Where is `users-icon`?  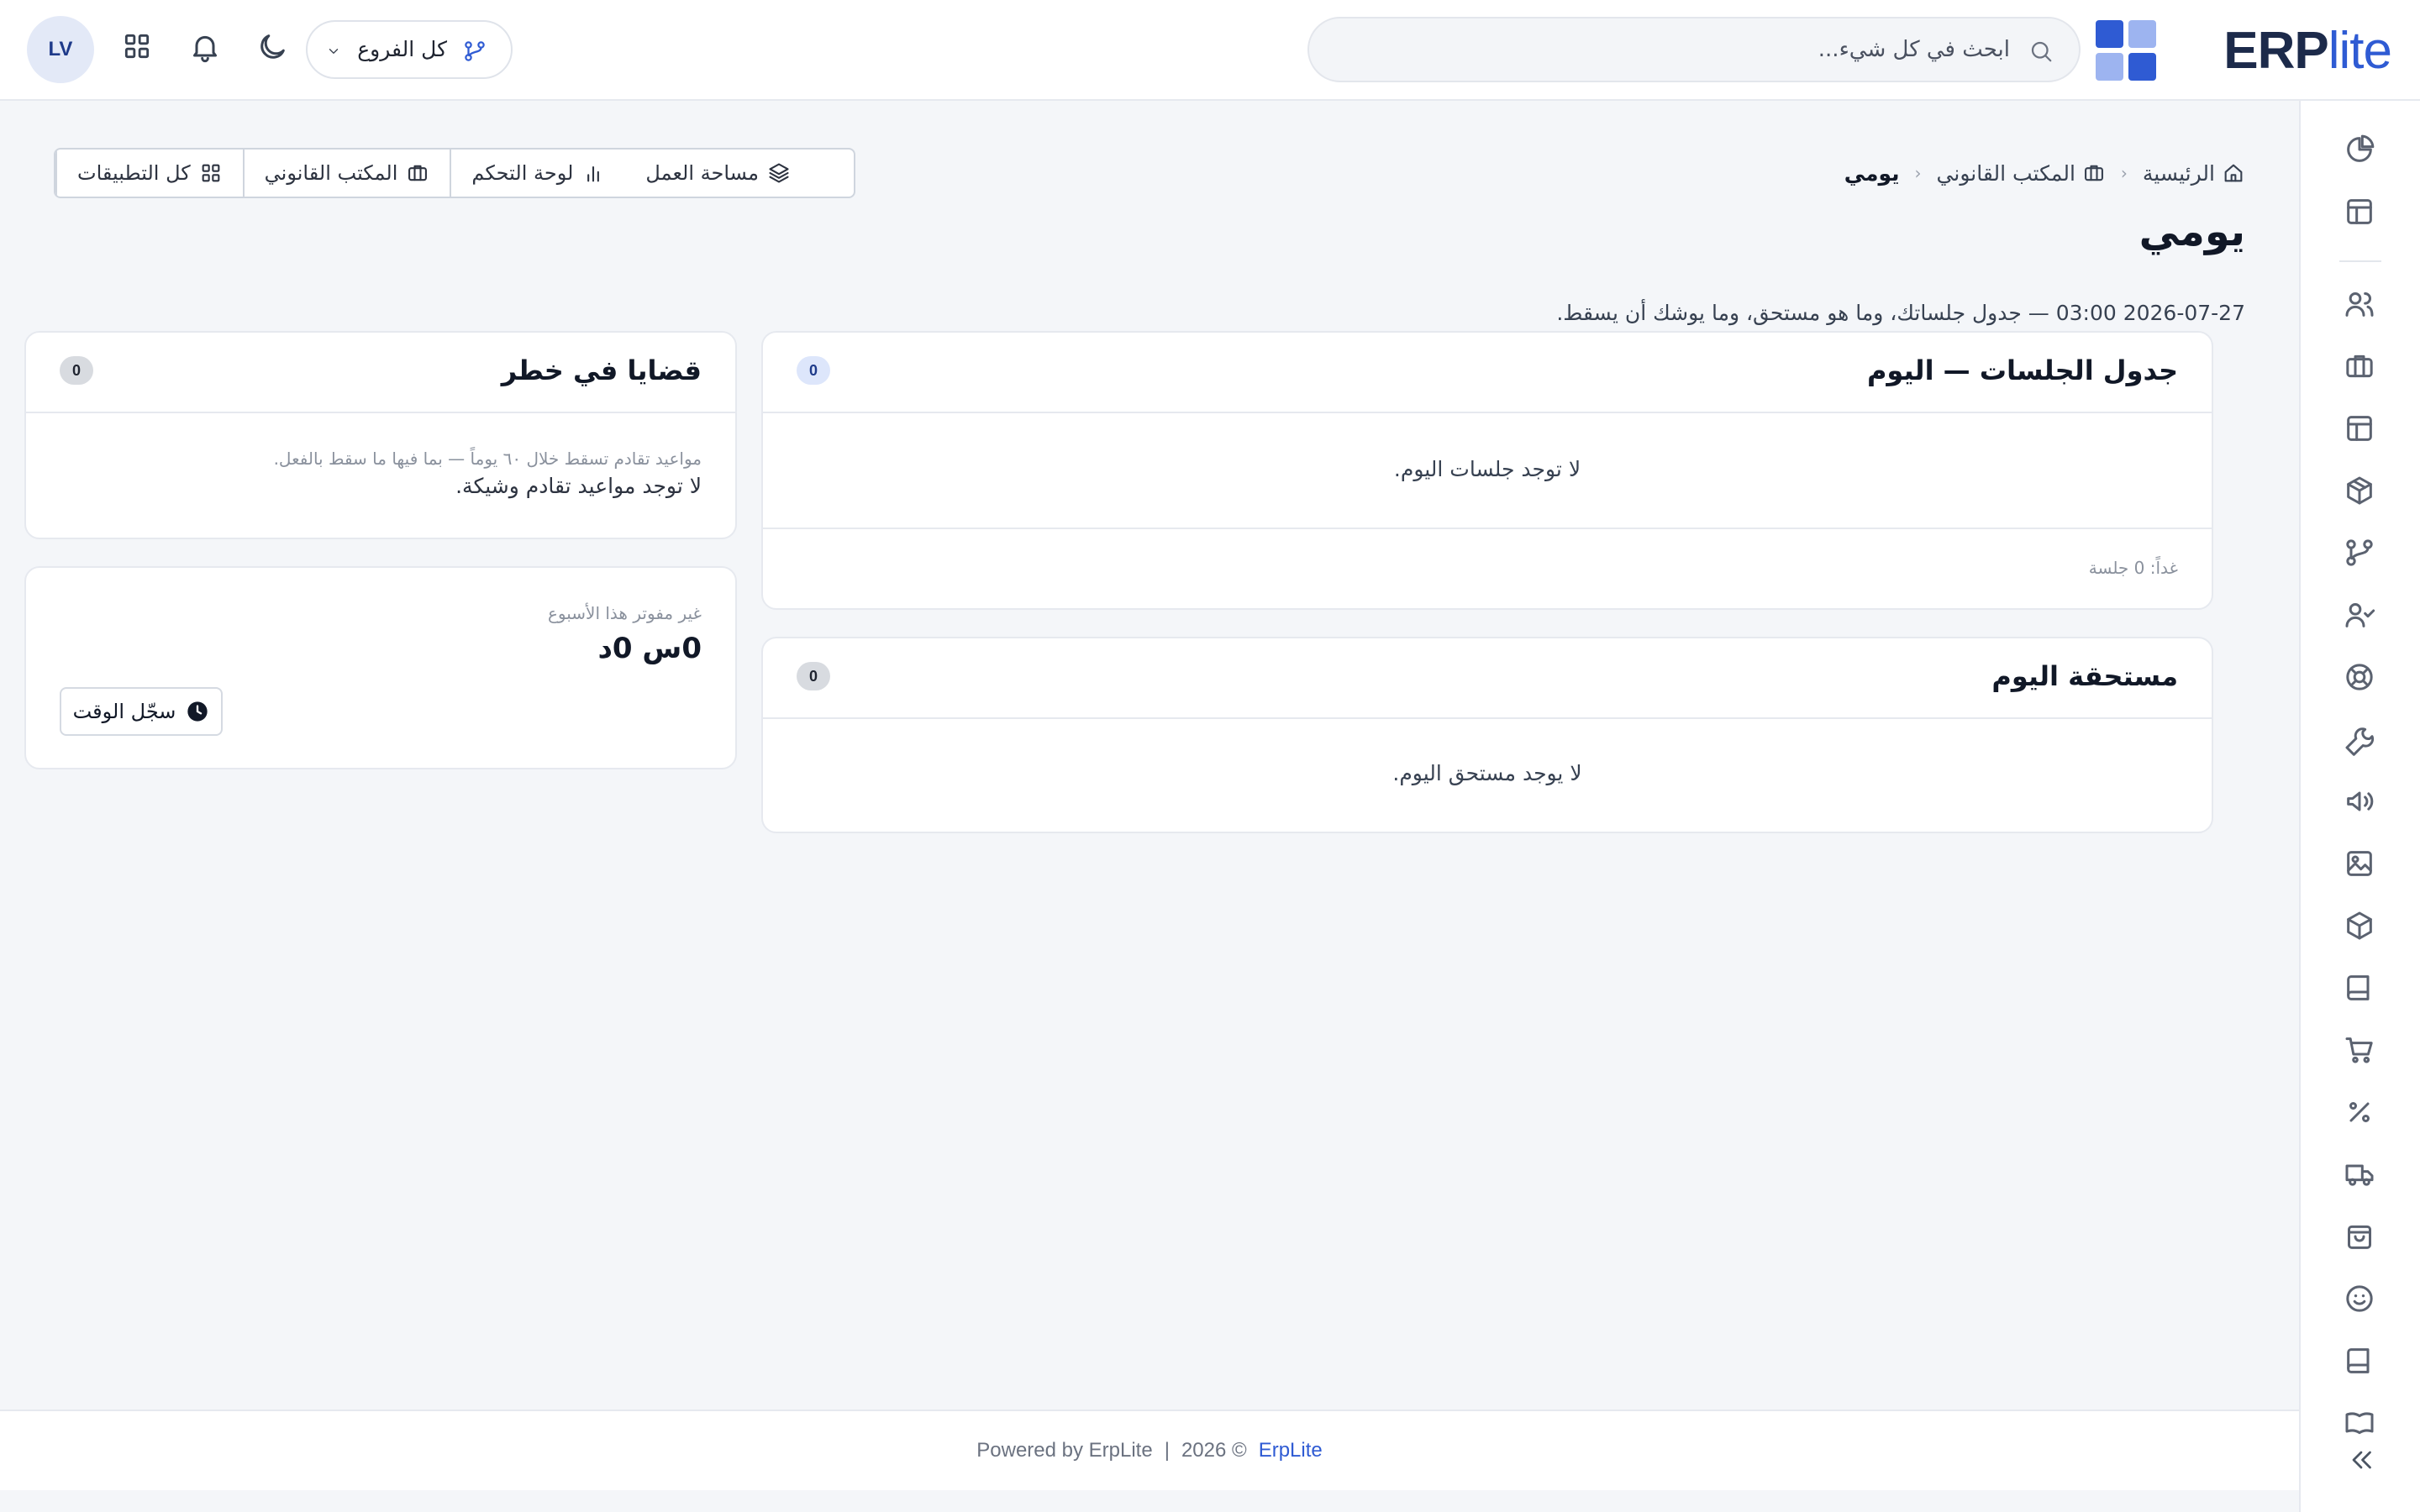 users-icon is located at coordinates (2359, 304).